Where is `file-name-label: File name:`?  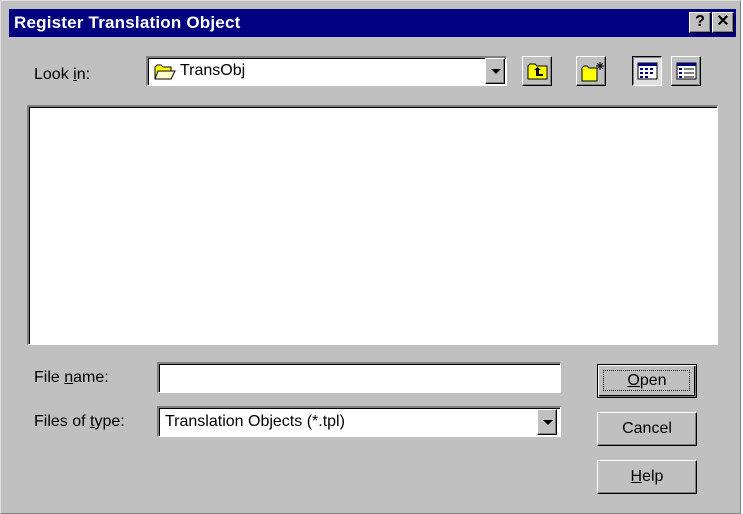
file-name-label: File name: is located at coordinates (71, 377).